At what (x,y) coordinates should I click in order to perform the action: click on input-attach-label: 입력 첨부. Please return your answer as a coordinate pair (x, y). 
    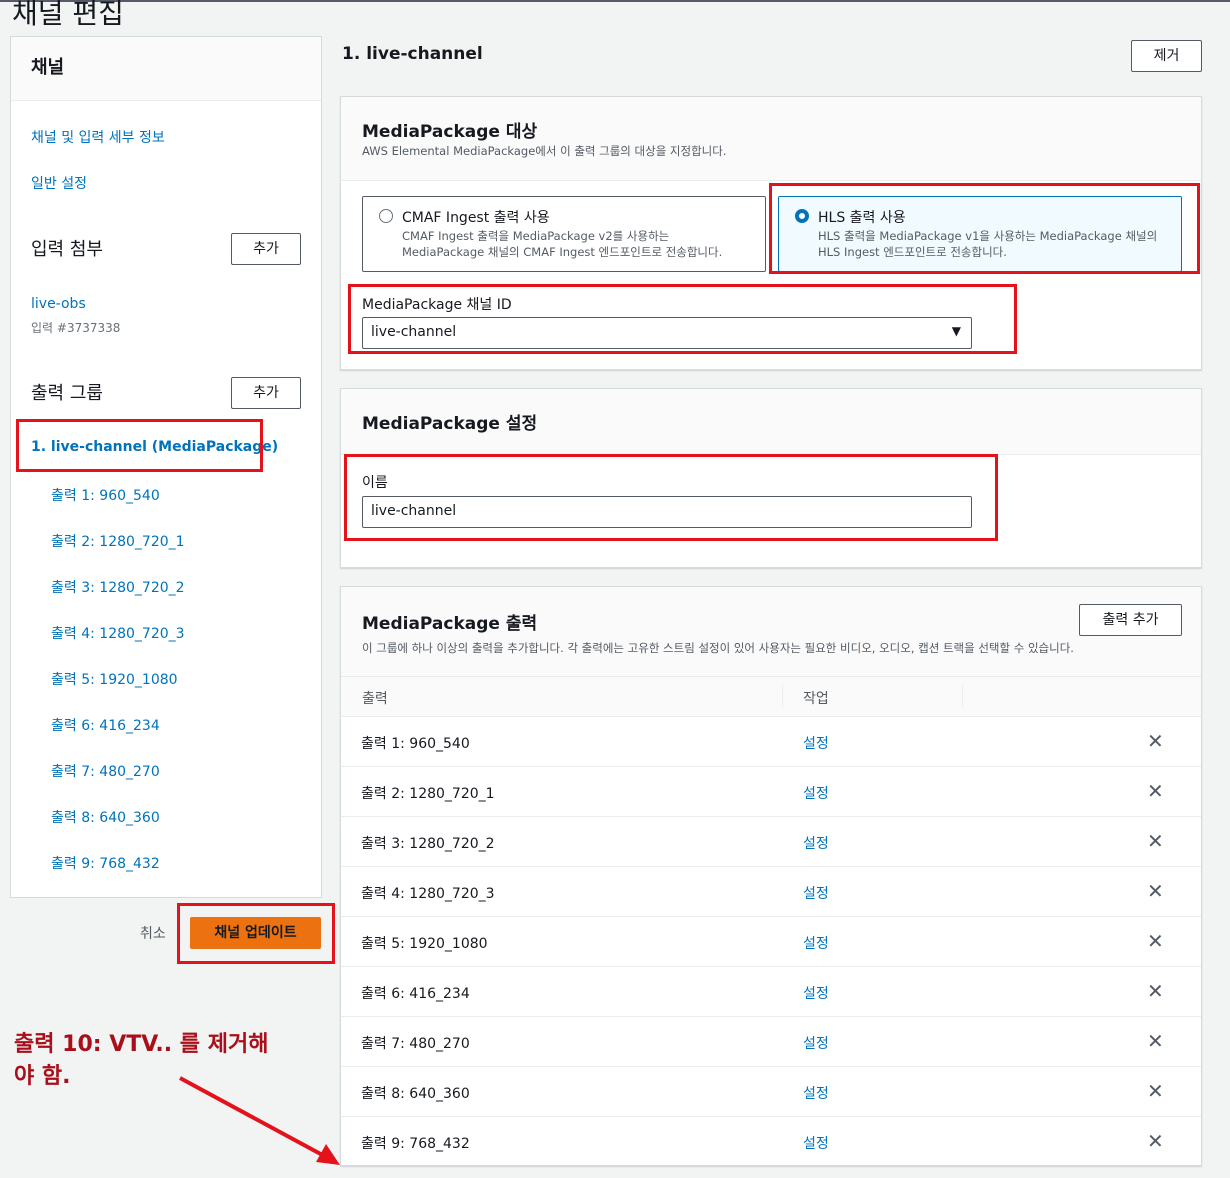
    Looking at the image, I should click on (67, 249).